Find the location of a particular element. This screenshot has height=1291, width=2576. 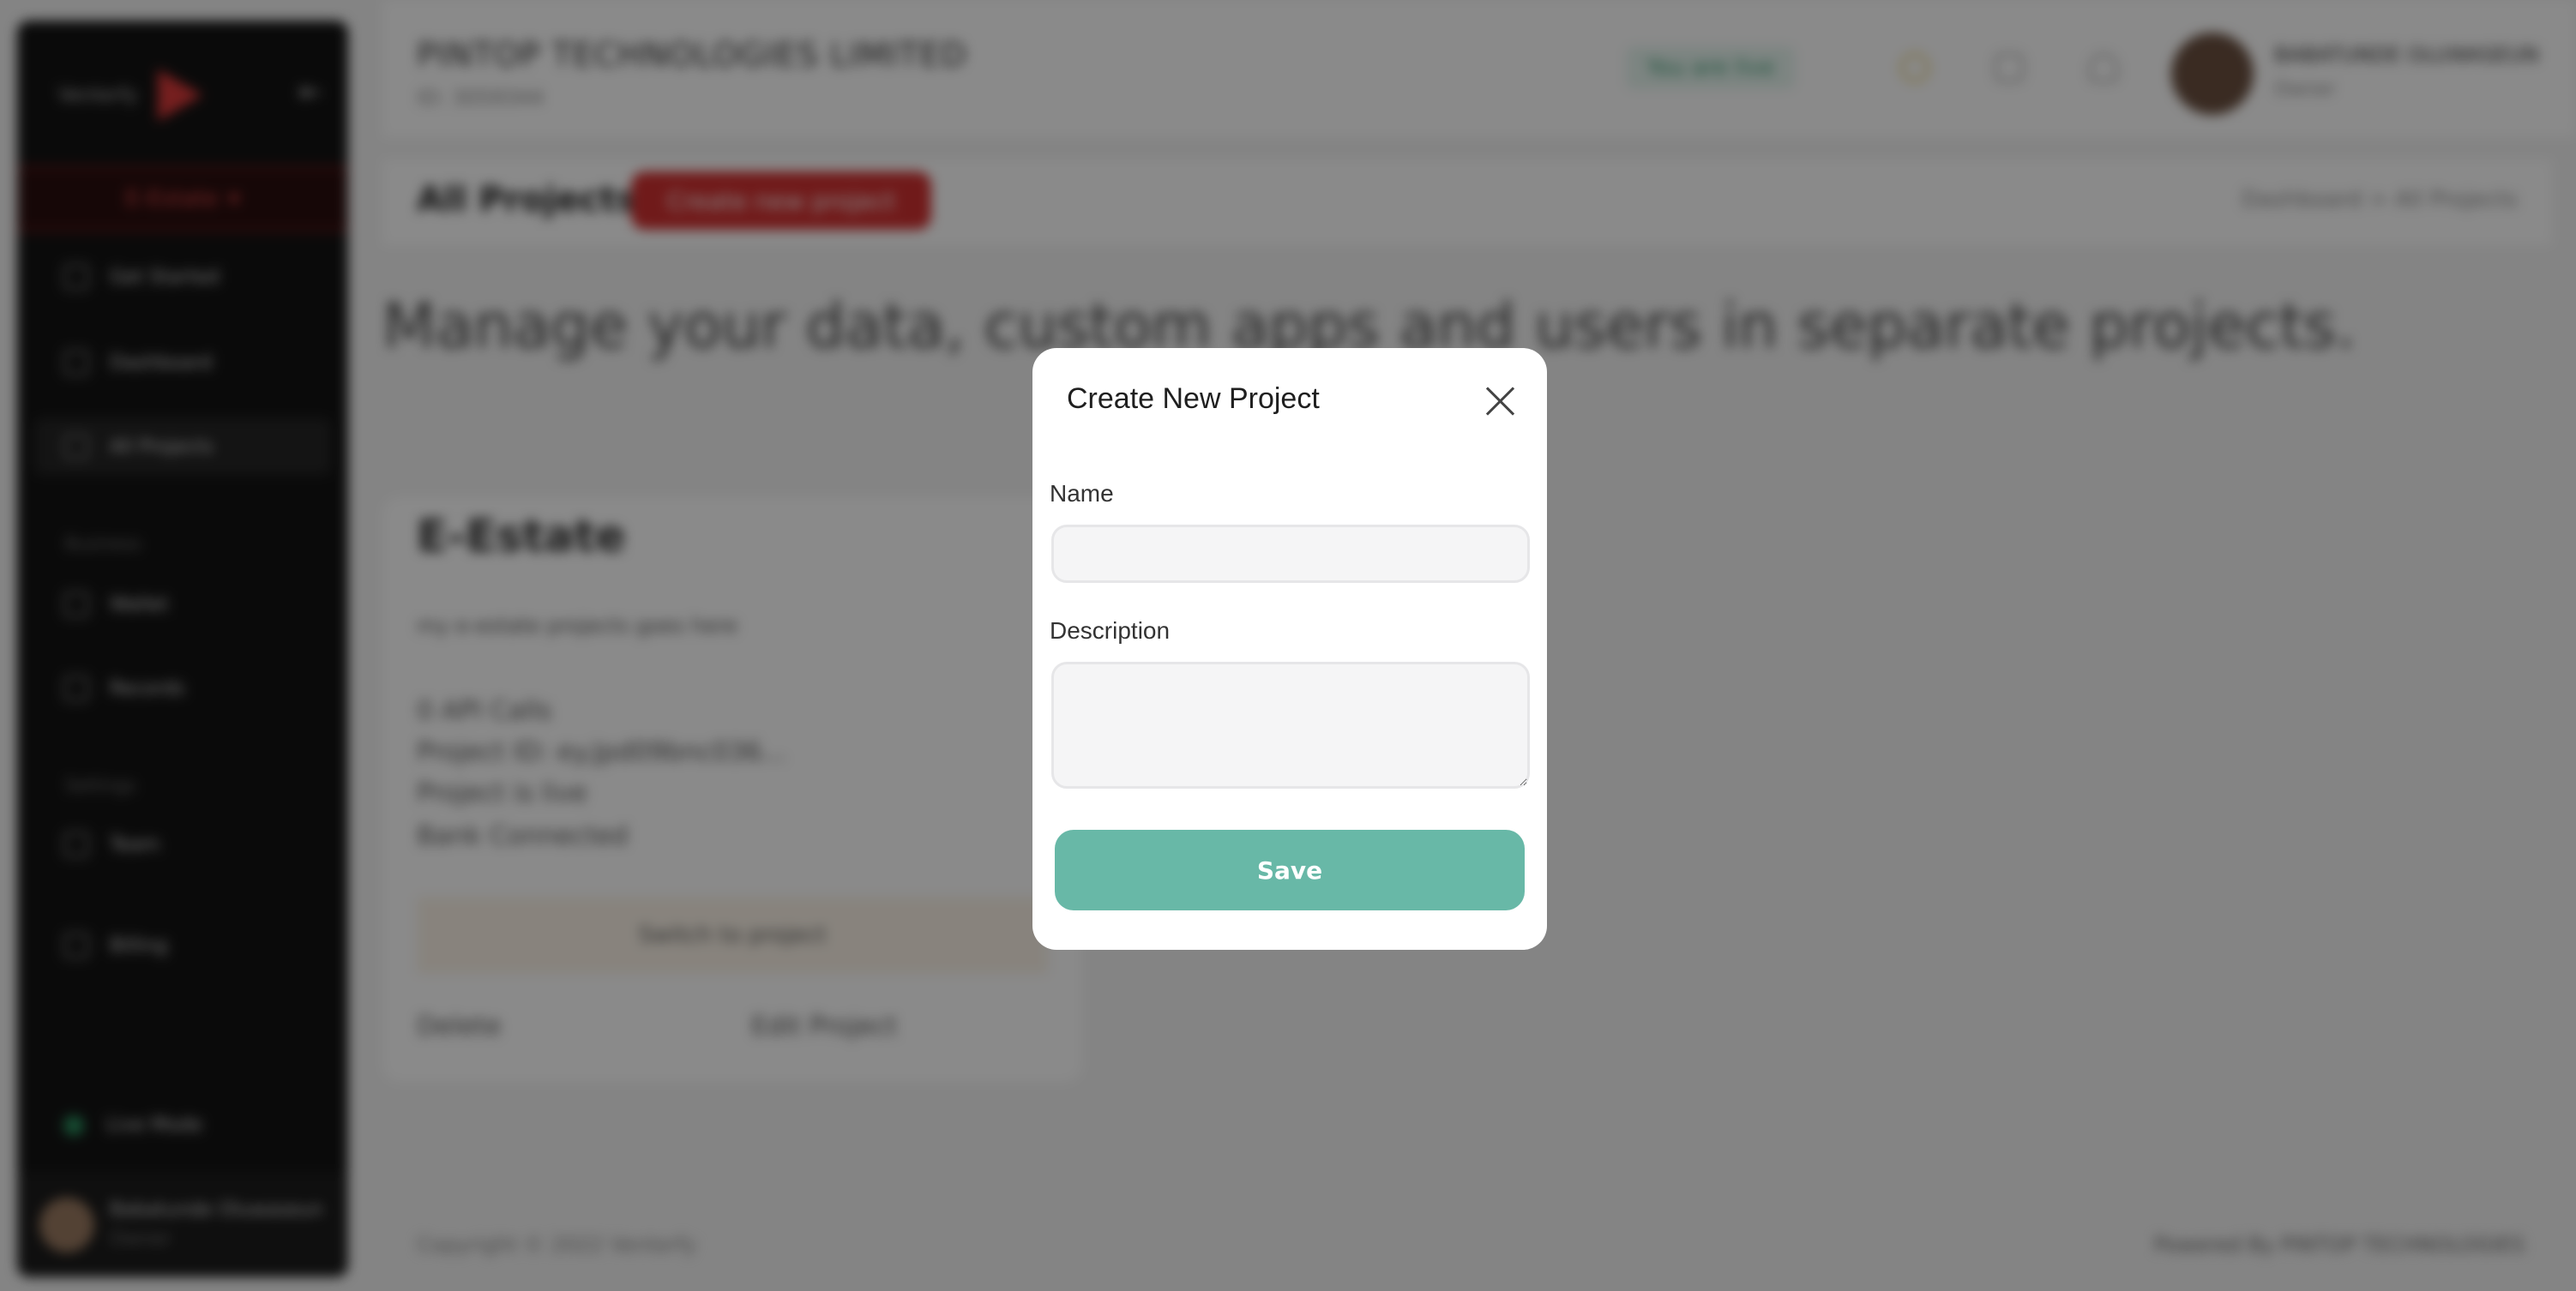

description-field is located at coordinates (1290, 725).